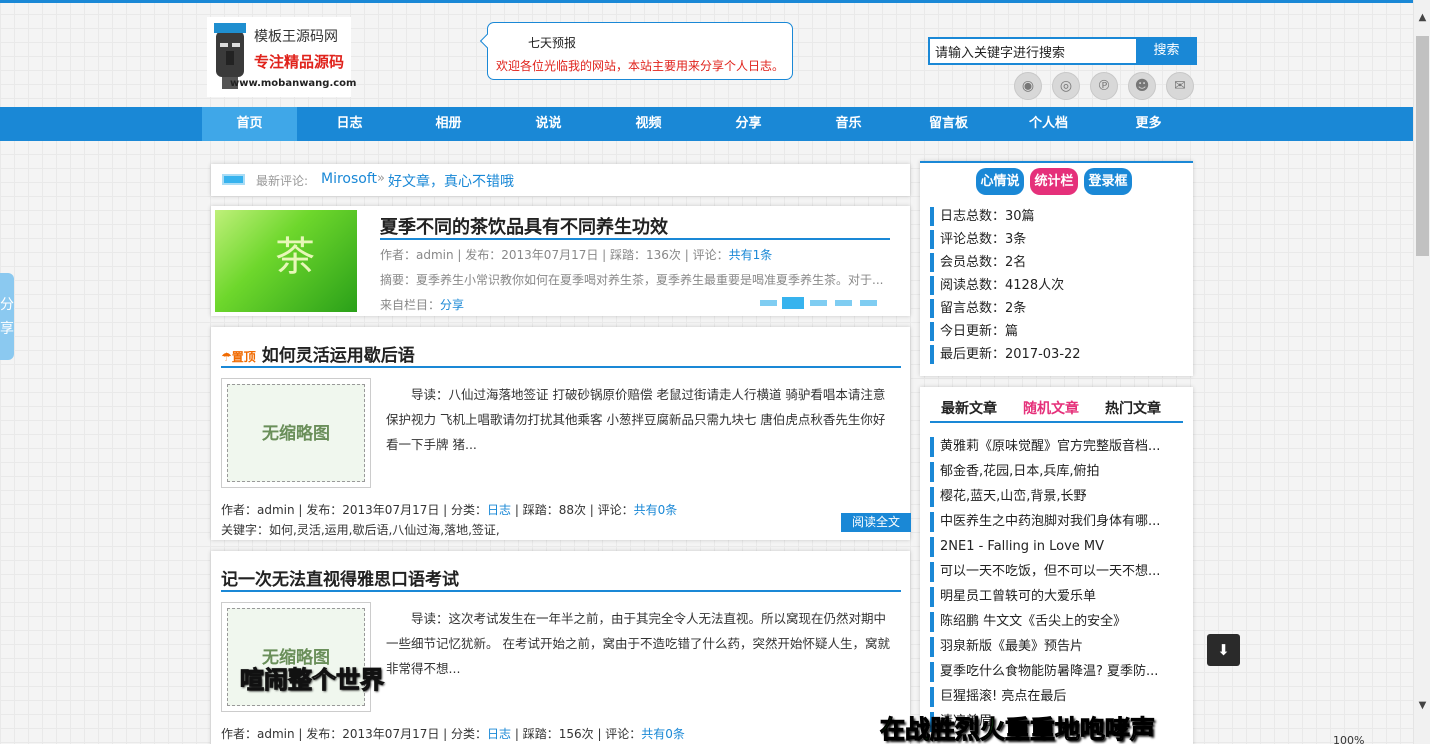 This screenshot has height=744, width=1430. What do you see at coordinates (997, 285) in the screenshot?
I see `stat-reads: 阅读总数：4128人次` at bounding box center [997, 285].